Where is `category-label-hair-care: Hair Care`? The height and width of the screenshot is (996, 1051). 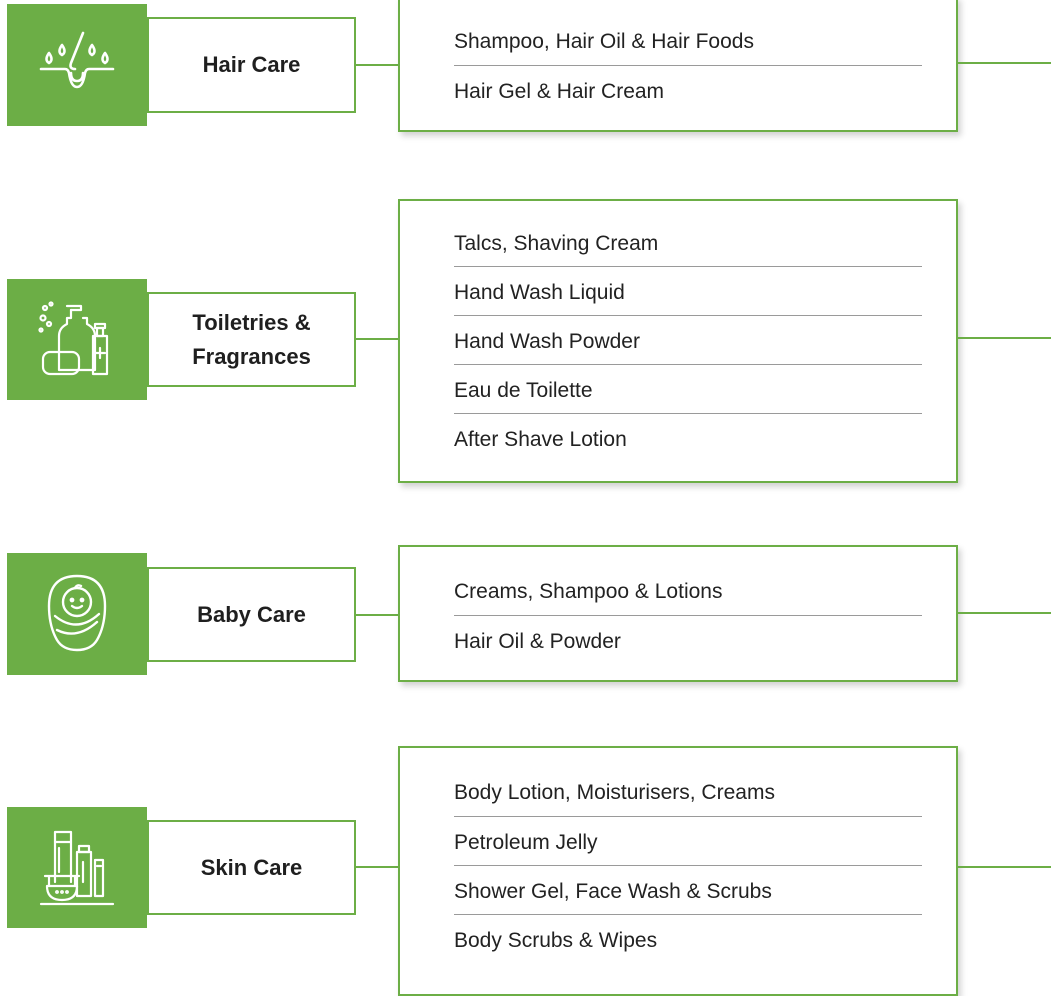
category-label-hair-care: Hair Care is located at coordinates (251, 64).